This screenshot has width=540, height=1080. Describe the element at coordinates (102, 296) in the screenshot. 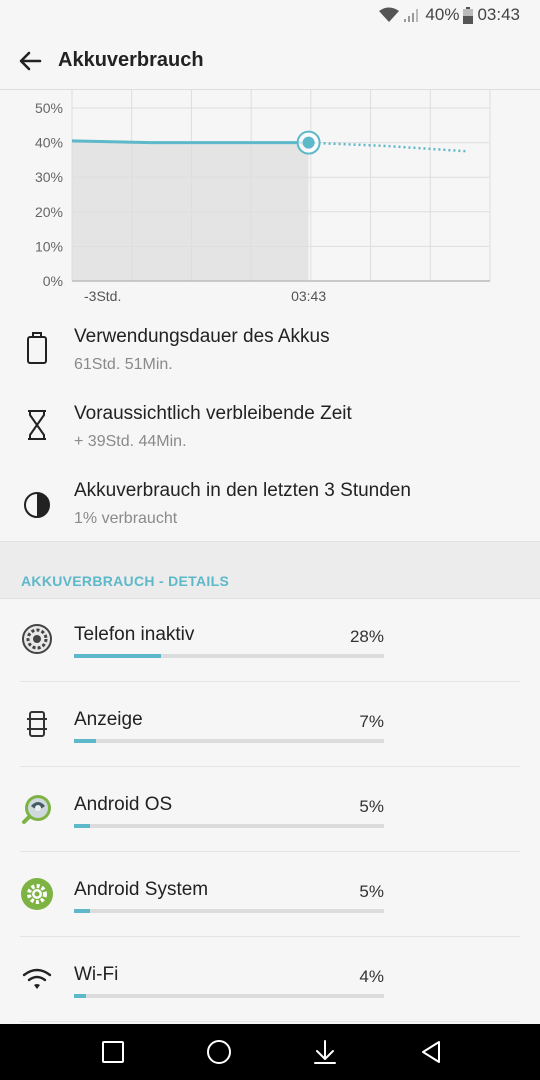

I see `x-tick-label: -3Std.` at that location.